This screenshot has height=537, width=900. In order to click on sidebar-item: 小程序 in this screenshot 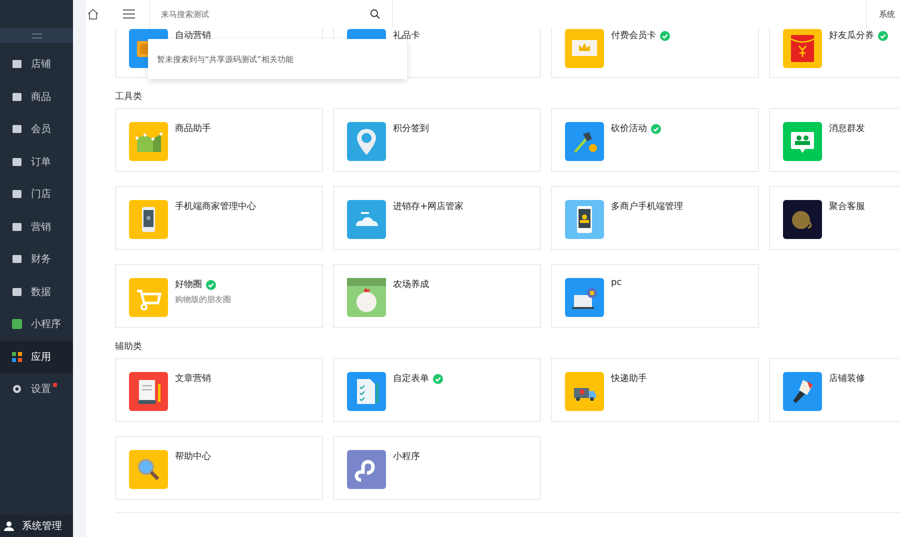, I will do `click(36, 324)`.